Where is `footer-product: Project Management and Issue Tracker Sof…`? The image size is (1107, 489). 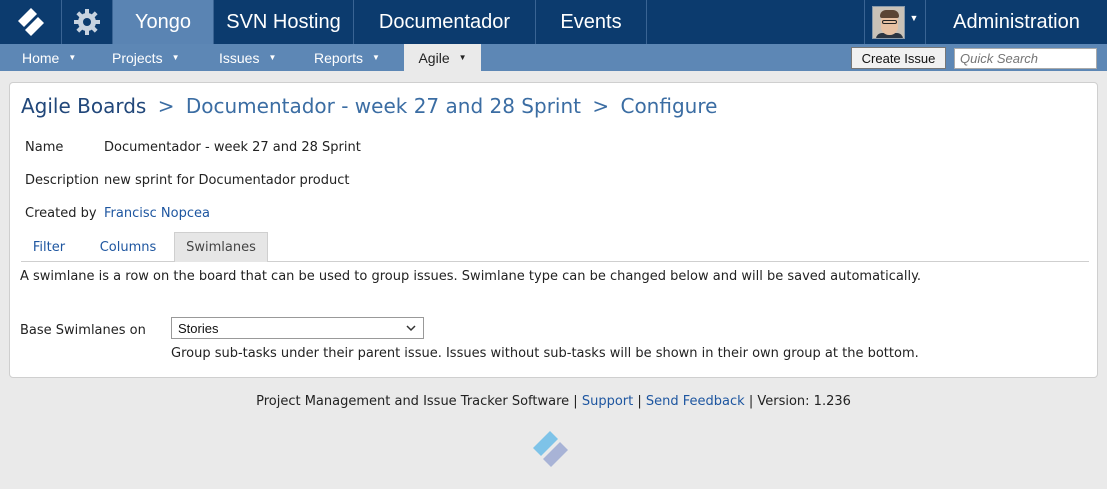 footer-product: Project Management and Issue Tracker Sof… is located at coordinates (413, 401).